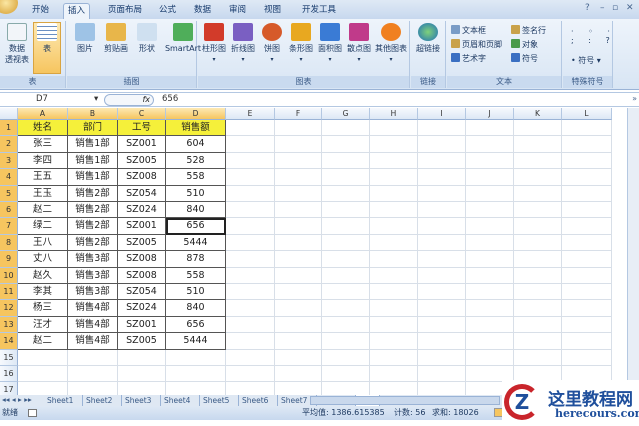 The height and width of the screenshot is (426, 639). I want to click on column-header-A: A, so click(43, 114).